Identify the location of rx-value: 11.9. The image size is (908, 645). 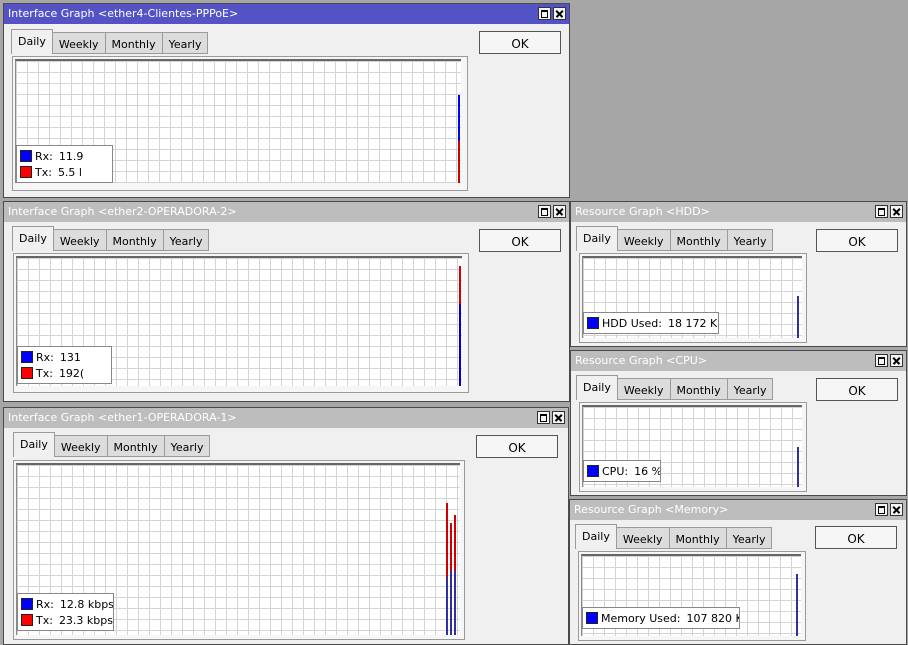
(71, 156).